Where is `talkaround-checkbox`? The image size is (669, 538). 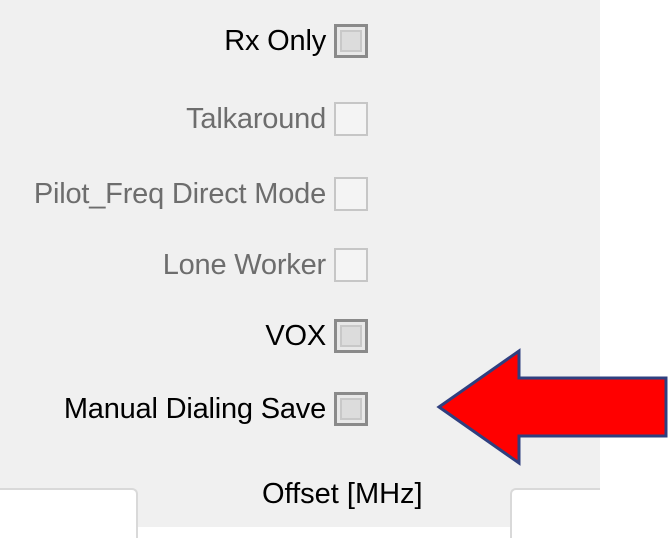
talkaround-checkbox is located at coordinates (351, 119).